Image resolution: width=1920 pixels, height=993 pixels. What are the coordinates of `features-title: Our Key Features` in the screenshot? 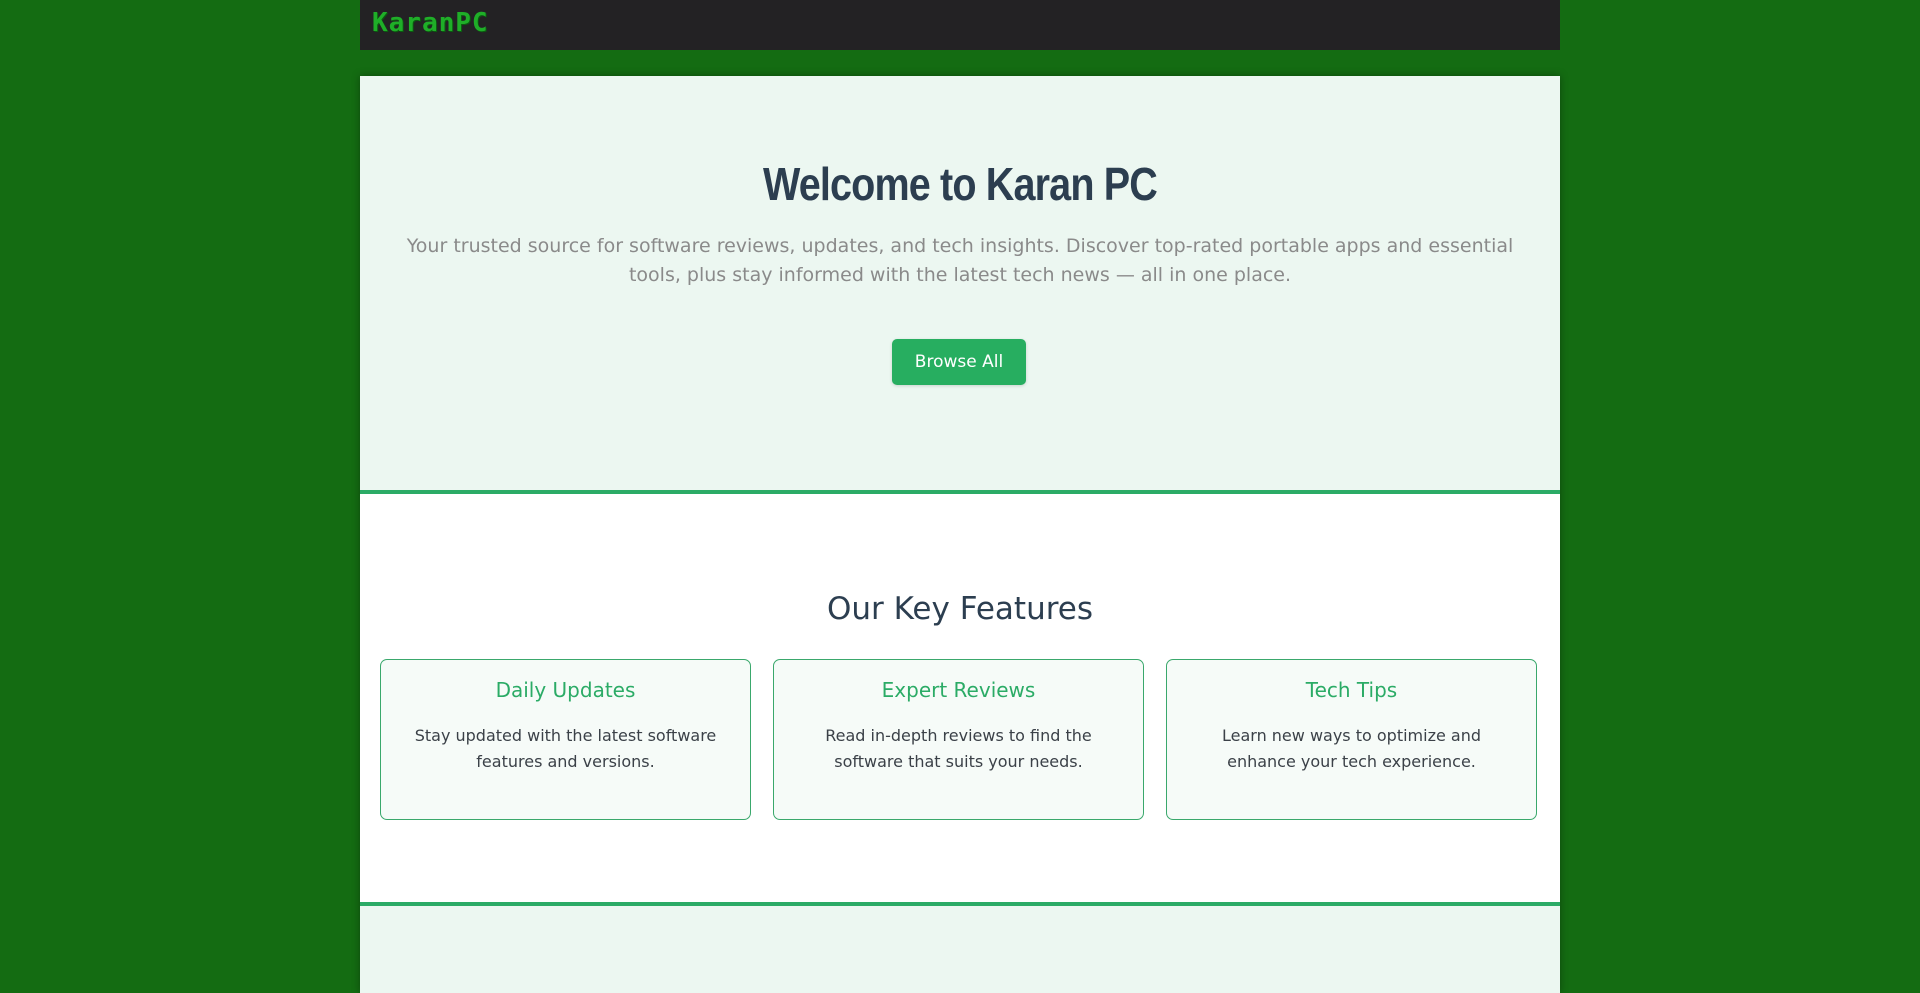 It's located at (960, 609).